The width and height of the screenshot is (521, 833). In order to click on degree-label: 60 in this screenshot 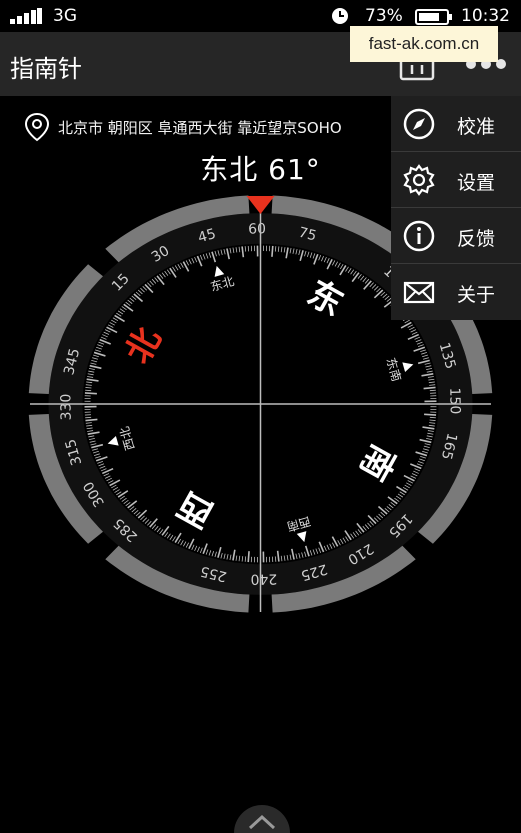, I will do `click(257, 229)`.